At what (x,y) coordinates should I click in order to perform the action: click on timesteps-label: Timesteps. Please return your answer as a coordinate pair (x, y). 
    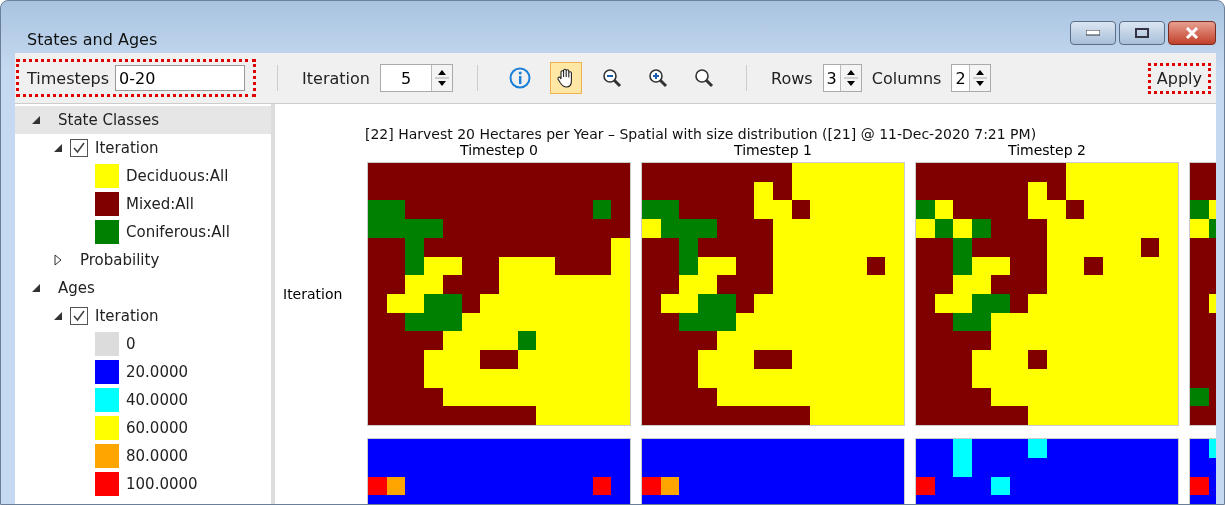
    Looking at the image, I should click on (68, 78).